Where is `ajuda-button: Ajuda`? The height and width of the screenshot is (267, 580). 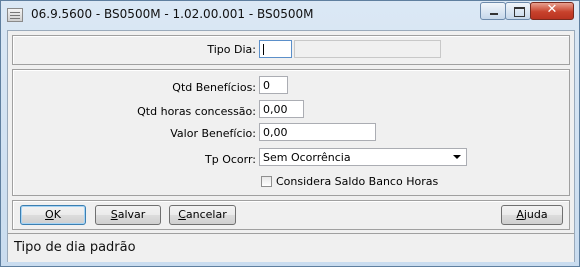 ajuda-button: Ajuda is located at coordinates (532, 215).